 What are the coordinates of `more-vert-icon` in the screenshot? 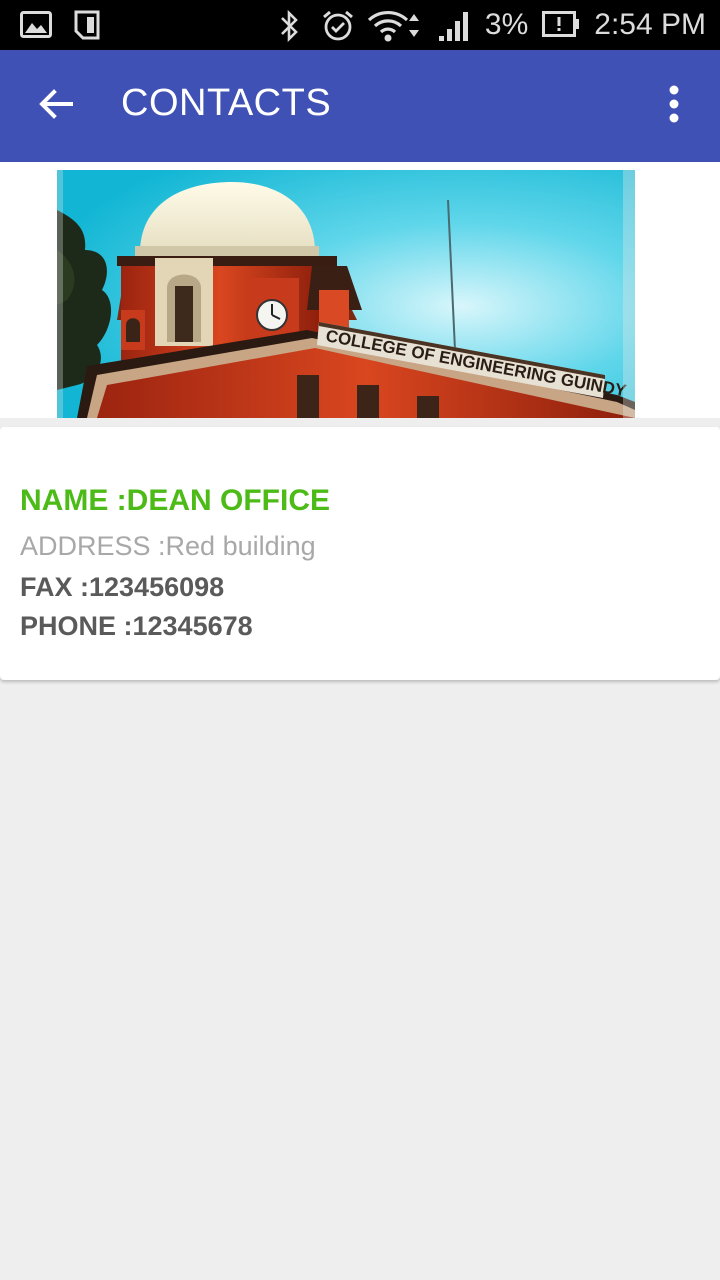 It's located at (674, 106).